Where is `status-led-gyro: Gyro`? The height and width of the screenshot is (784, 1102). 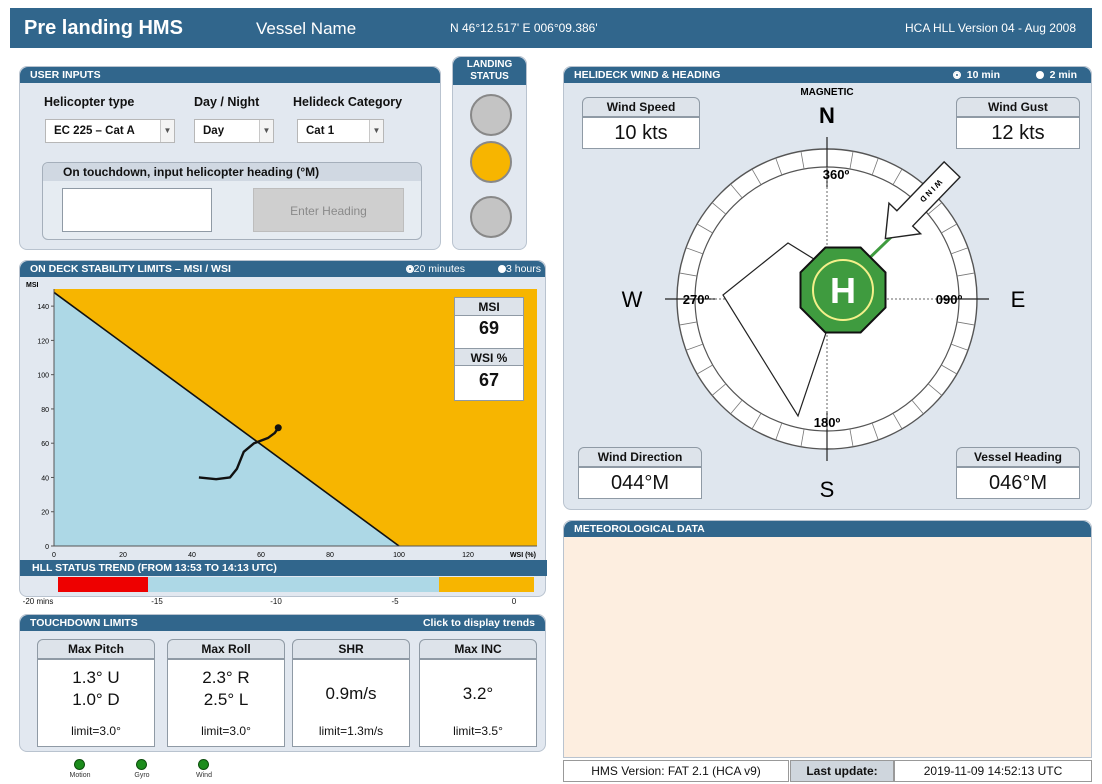 status-led-gyro: Gyro is located at coordinates (142, 771).